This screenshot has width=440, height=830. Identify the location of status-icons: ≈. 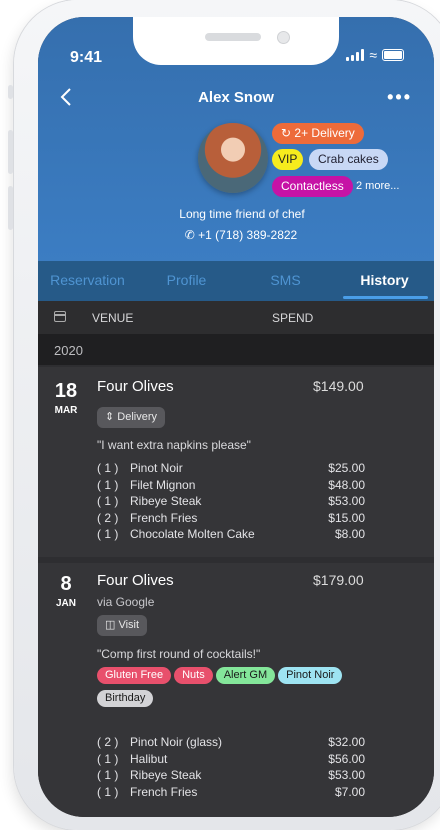
(375, 55).